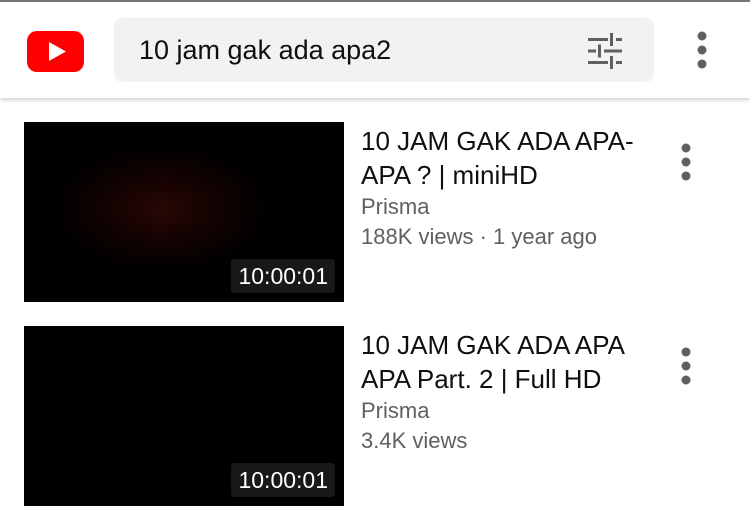 This screenshot has width=750, height=516. I want to click on video-meta: 188K views · 1 year ago, so click(479, 236).